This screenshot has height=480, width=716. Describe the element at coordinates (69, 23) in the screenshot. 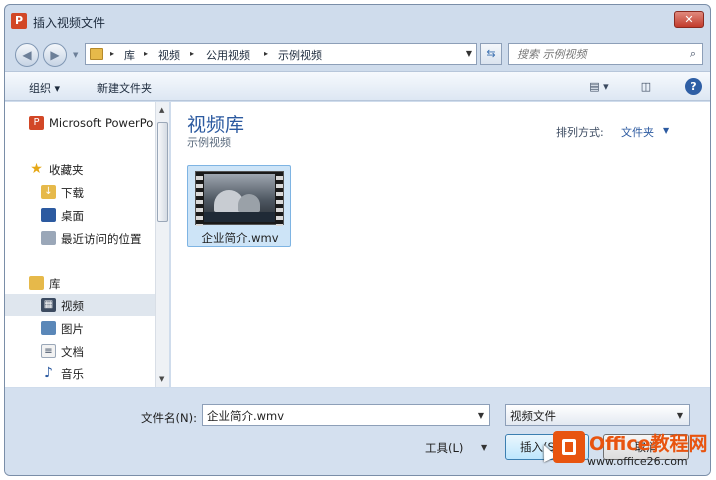

I see `window-title: 插入视频文件` at that location.